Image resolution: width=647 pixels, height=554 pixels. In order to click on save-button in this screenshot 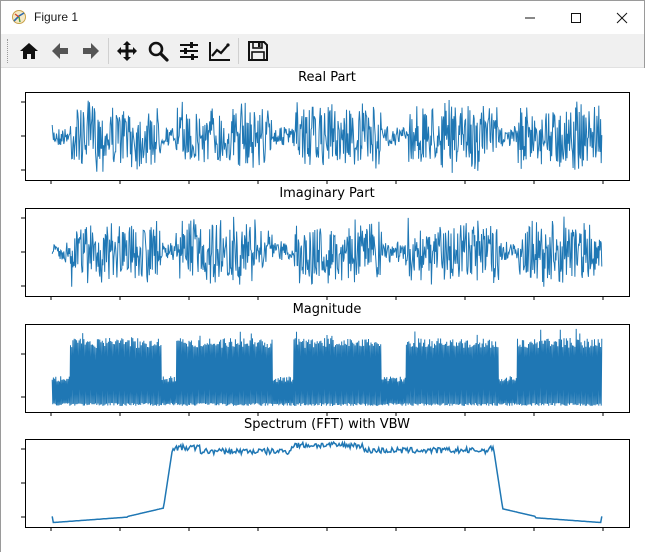, I will do `click(258, 51)`.